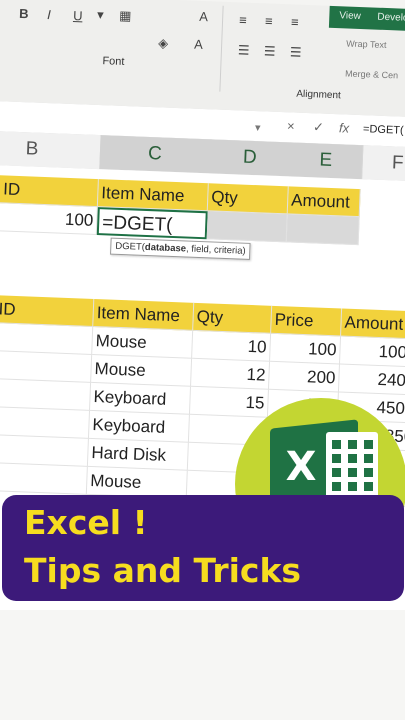  What do you see at coordinates (307, 321) in the screenshot?
I see `data-header-price: Price` at bounding box center [307, 321].